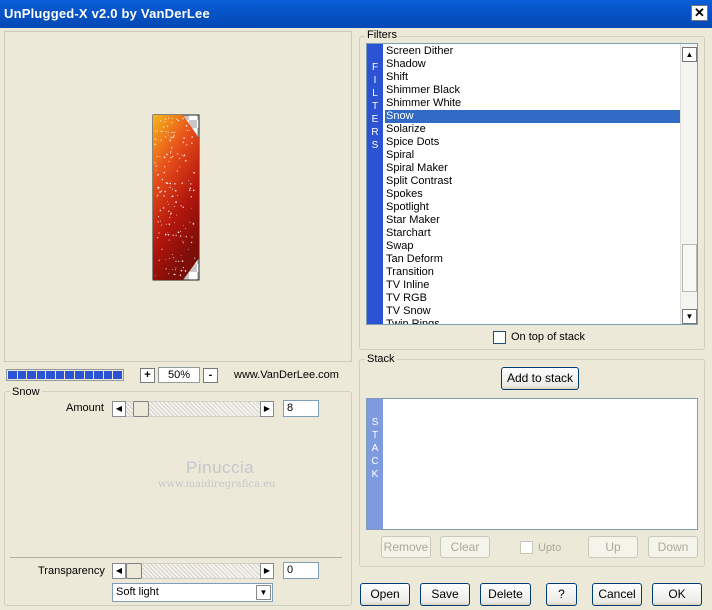 Image resolution: width=712 pixels, height=610 pixels. What do you see at coordinates (689, 316) in the screenshot?
I see `scroll-down-button: ▼` at bounding box center [689, 316].